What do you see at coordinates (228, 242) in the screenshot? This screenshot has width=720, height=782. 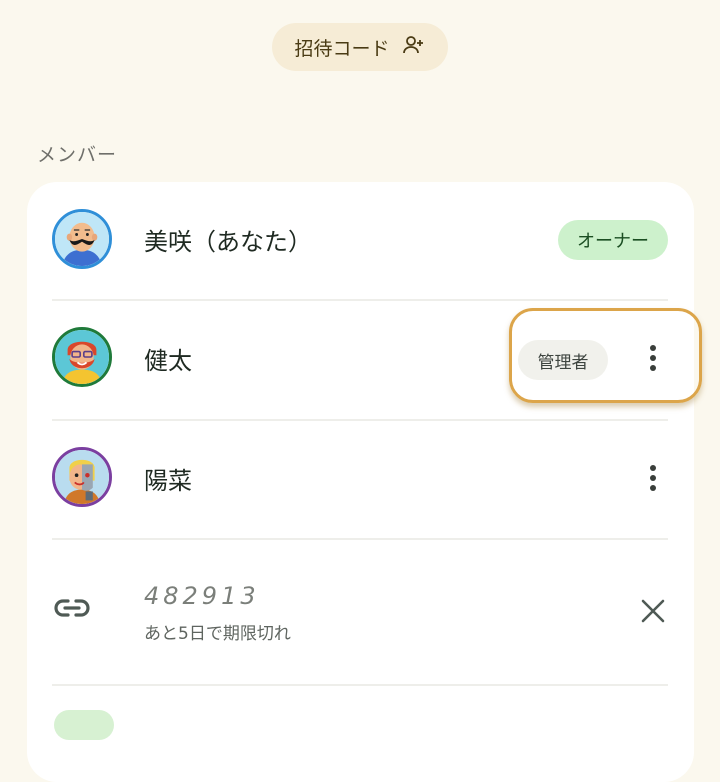 I see `member-name: 美咲（あなた）` at bounding box center [228, 242].